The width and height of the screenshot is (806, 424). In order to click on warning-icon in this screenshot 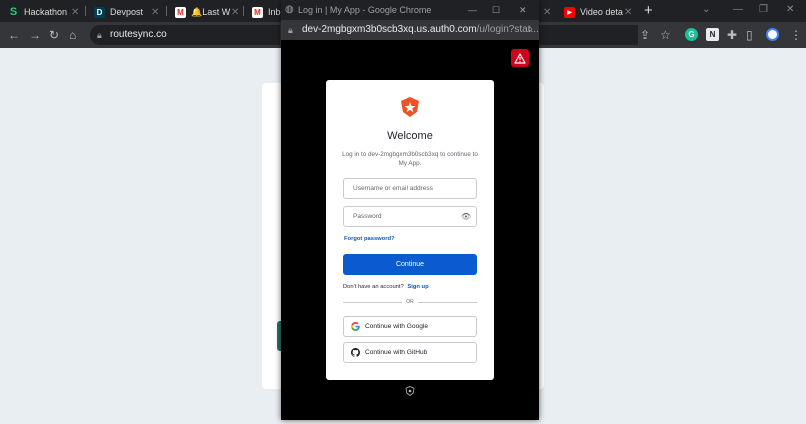, I will do `click(520, 58)`.